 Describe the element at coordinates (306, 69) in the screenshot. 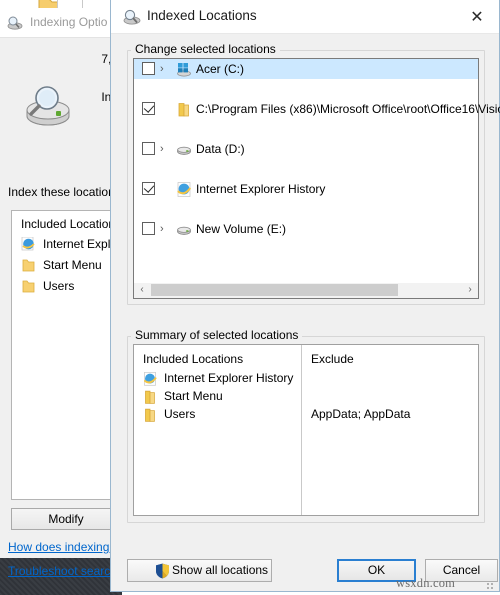

I see `tree-item-acer-c: › Acer (C:)` at that location.